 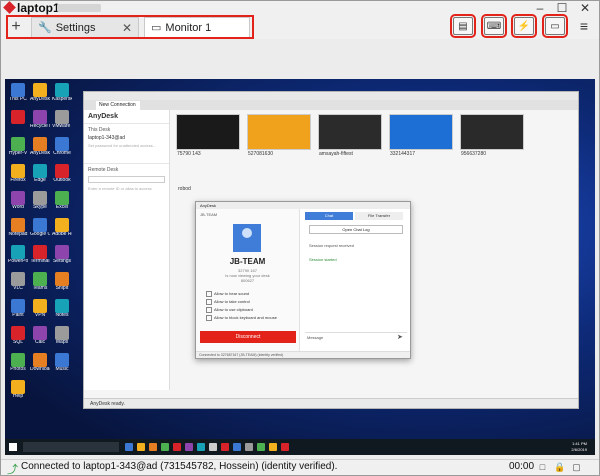 What do you see at coordinates (62, 147) in the screenshot?
I see `desktop-icon: Chrome` at bounding box center [62, 147].